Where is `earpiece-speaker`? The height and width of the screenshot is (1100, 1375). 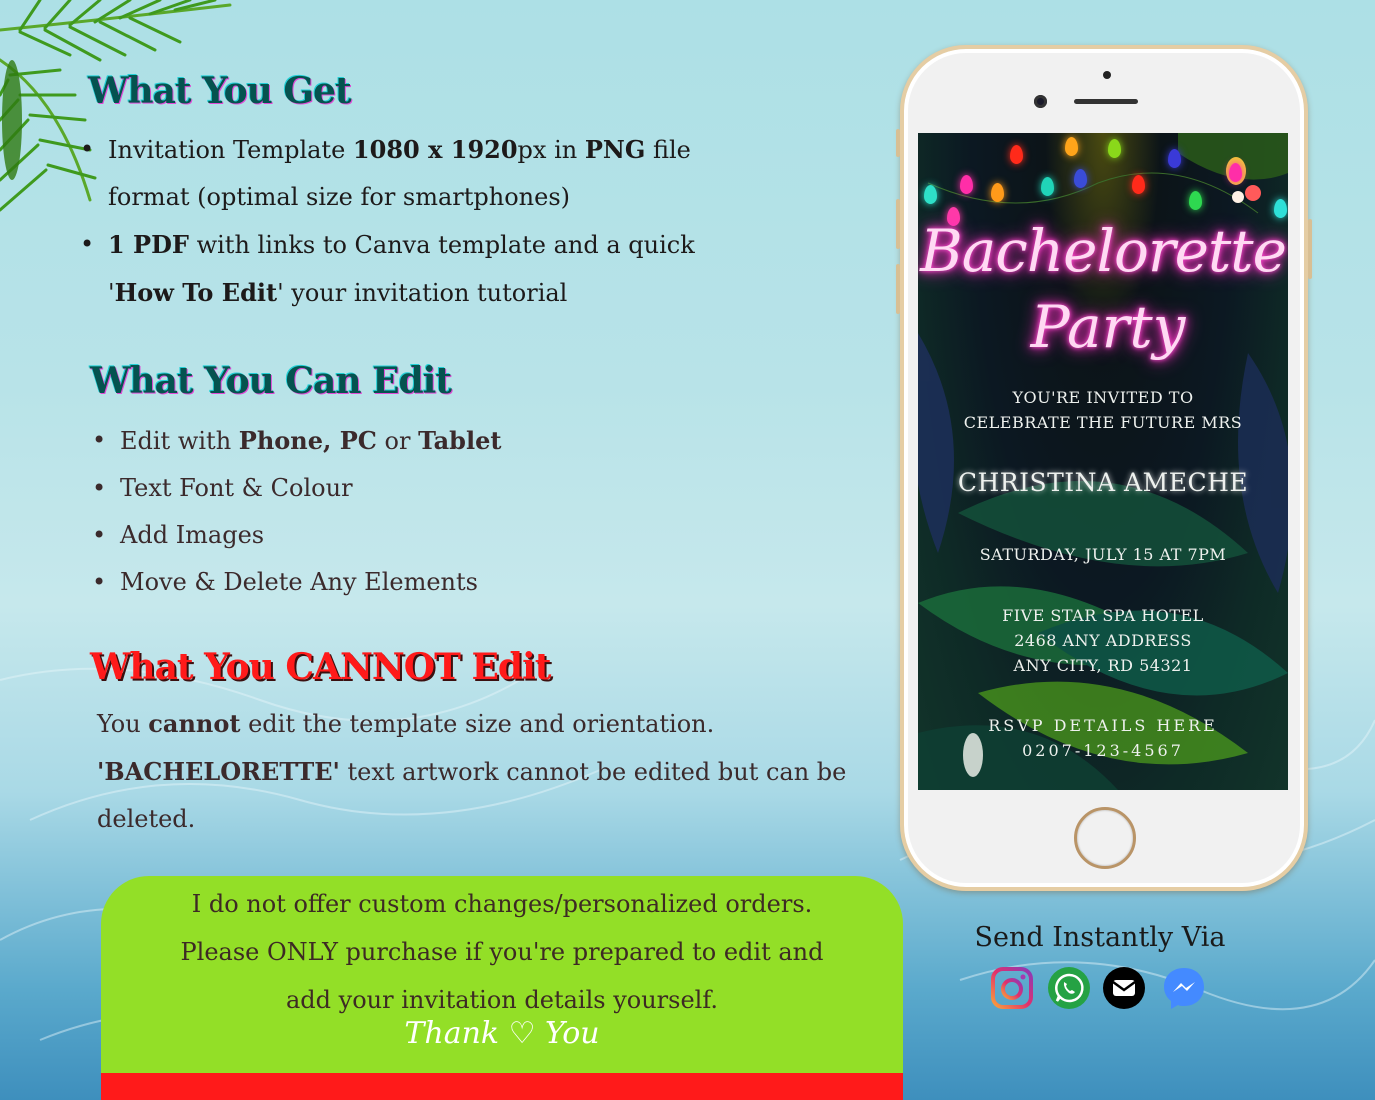
earpiece-speaker is located at coordinates (1106, 101).